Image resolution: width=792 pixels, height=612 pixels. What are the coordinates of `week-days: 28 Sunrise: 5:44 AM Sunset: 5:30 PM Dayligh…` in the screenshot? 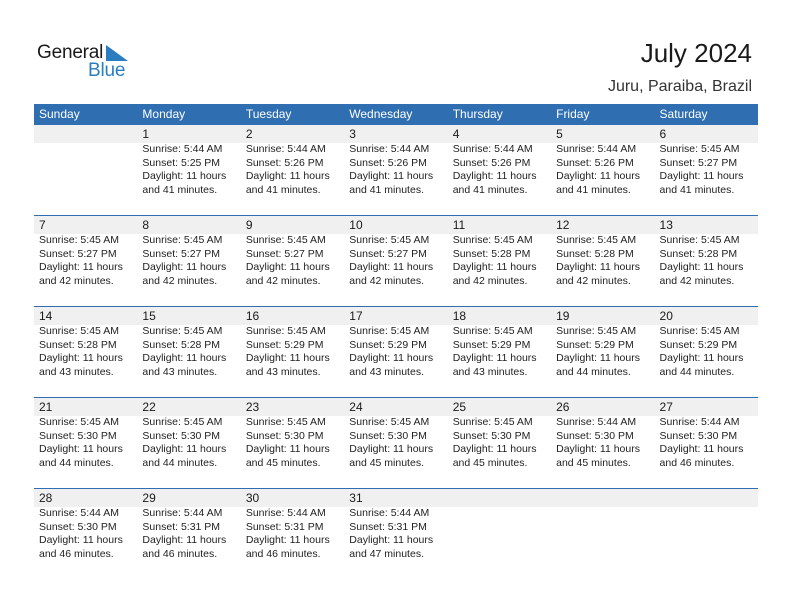 It's located at (396, 525).